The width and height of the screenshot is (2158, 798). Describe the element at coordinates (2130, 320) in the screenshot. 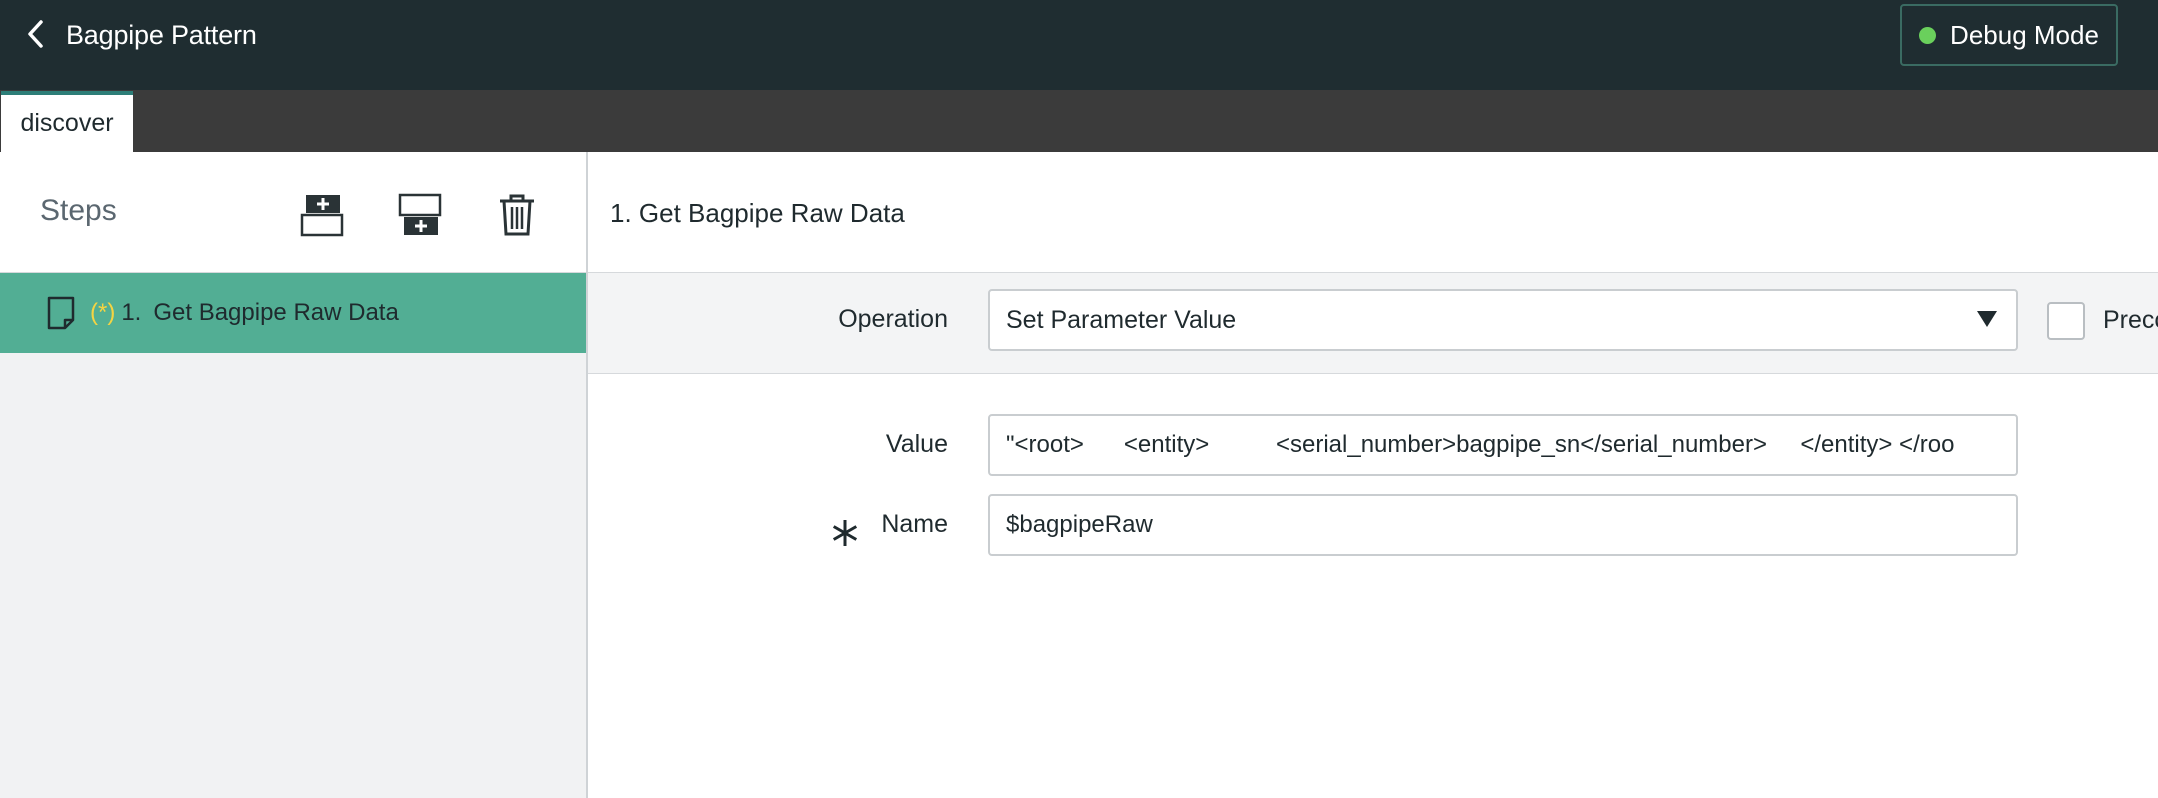

I see `precondition-label: Precc` at that location.